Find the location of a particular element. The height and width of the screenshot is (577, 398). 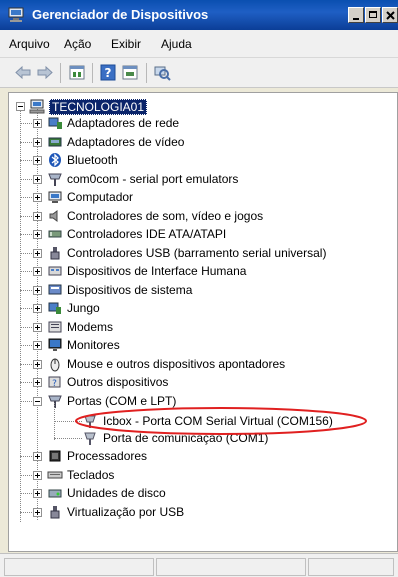

category-label: com0com - serial port emulators is located at coordinates (152, 179).